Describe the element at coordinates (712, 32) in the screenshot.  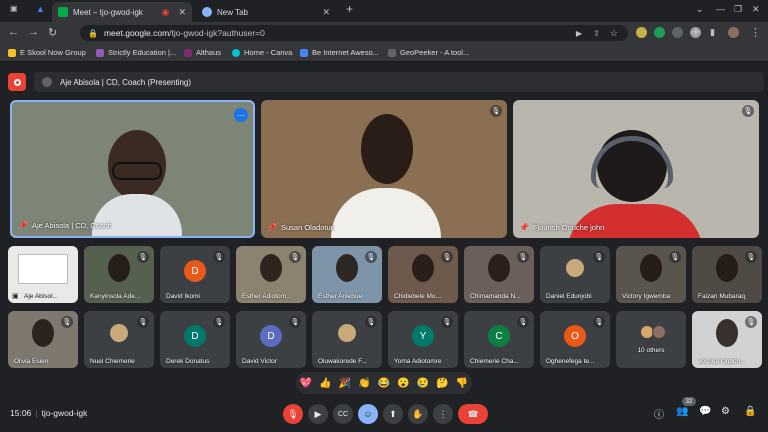
I see `side-panel-icon: ▮` at that location.